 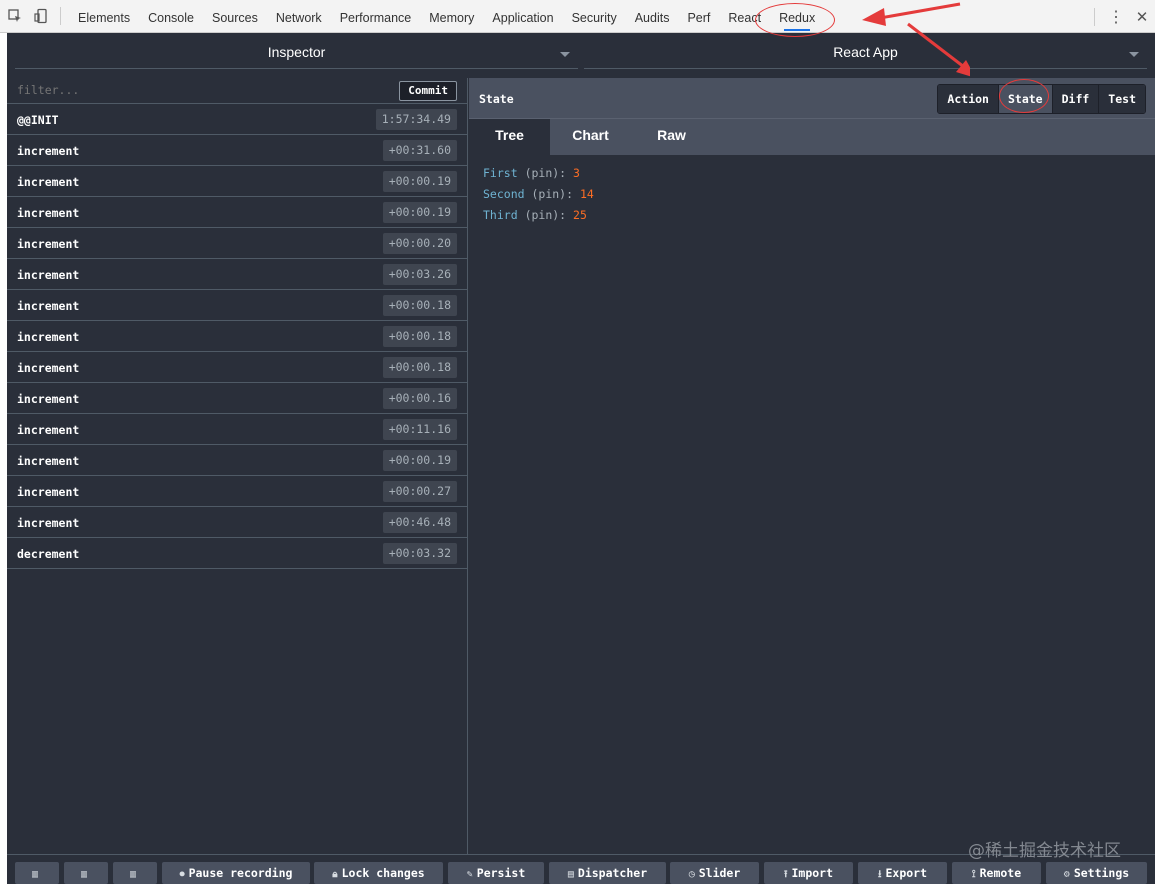 I want to click on action-timestamp: +00:00.19, so click(x=419, y=181).